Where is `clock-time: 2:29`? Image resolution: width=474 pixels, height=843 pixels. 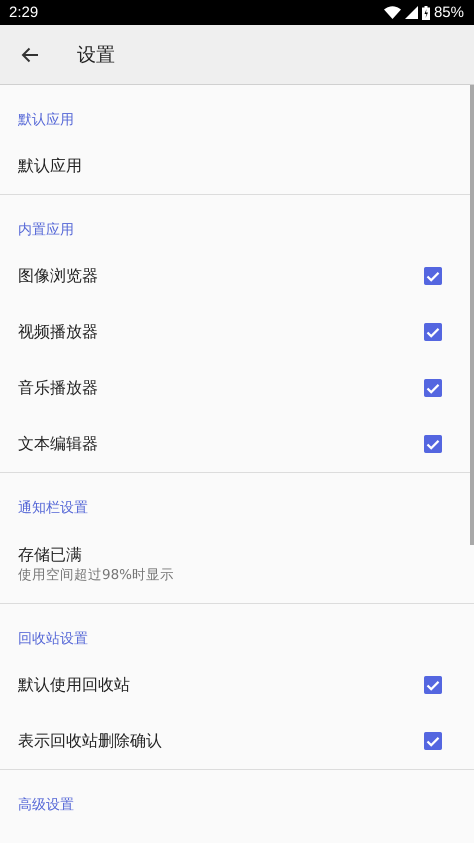
clock-time: 2:29 is located at coordinates (23, 12).